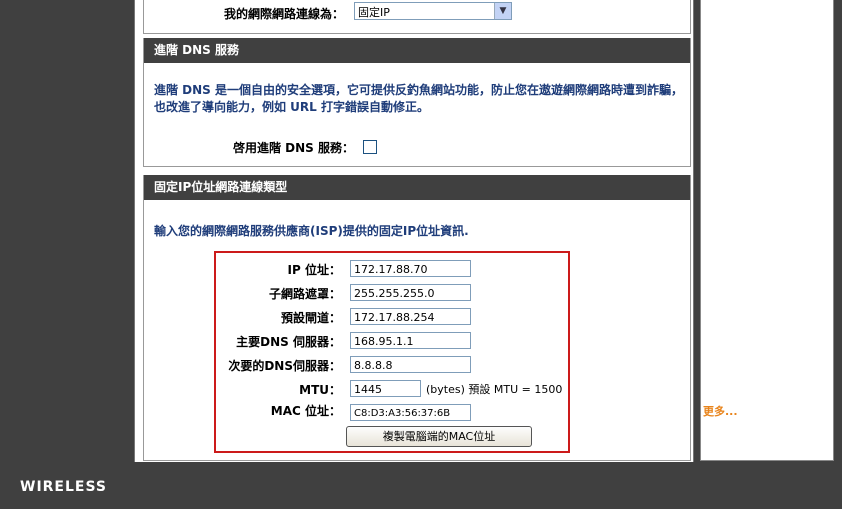 The height and width of the screenshot is (509, 842). What do you see at coordinates (502, 11) in the screenshot?
I see `chevron-down-icon: ▼` at bounding box center [502, 11].